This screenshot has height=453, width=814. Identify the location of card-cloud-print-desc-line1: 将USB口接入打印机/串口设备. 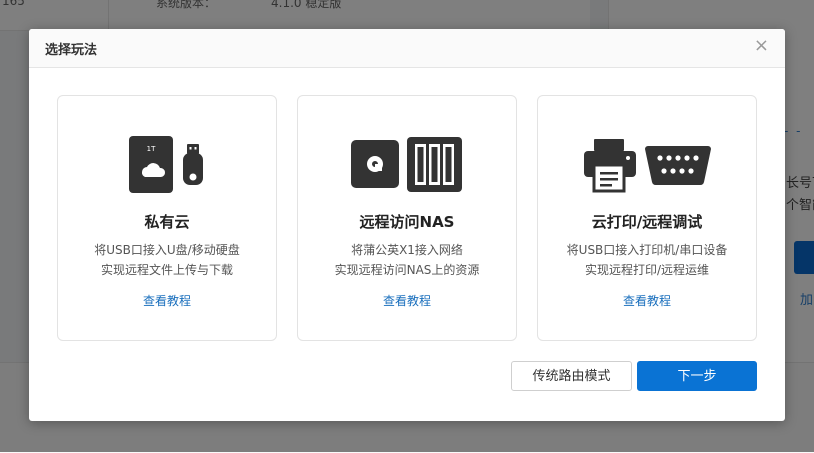
(647, 250).